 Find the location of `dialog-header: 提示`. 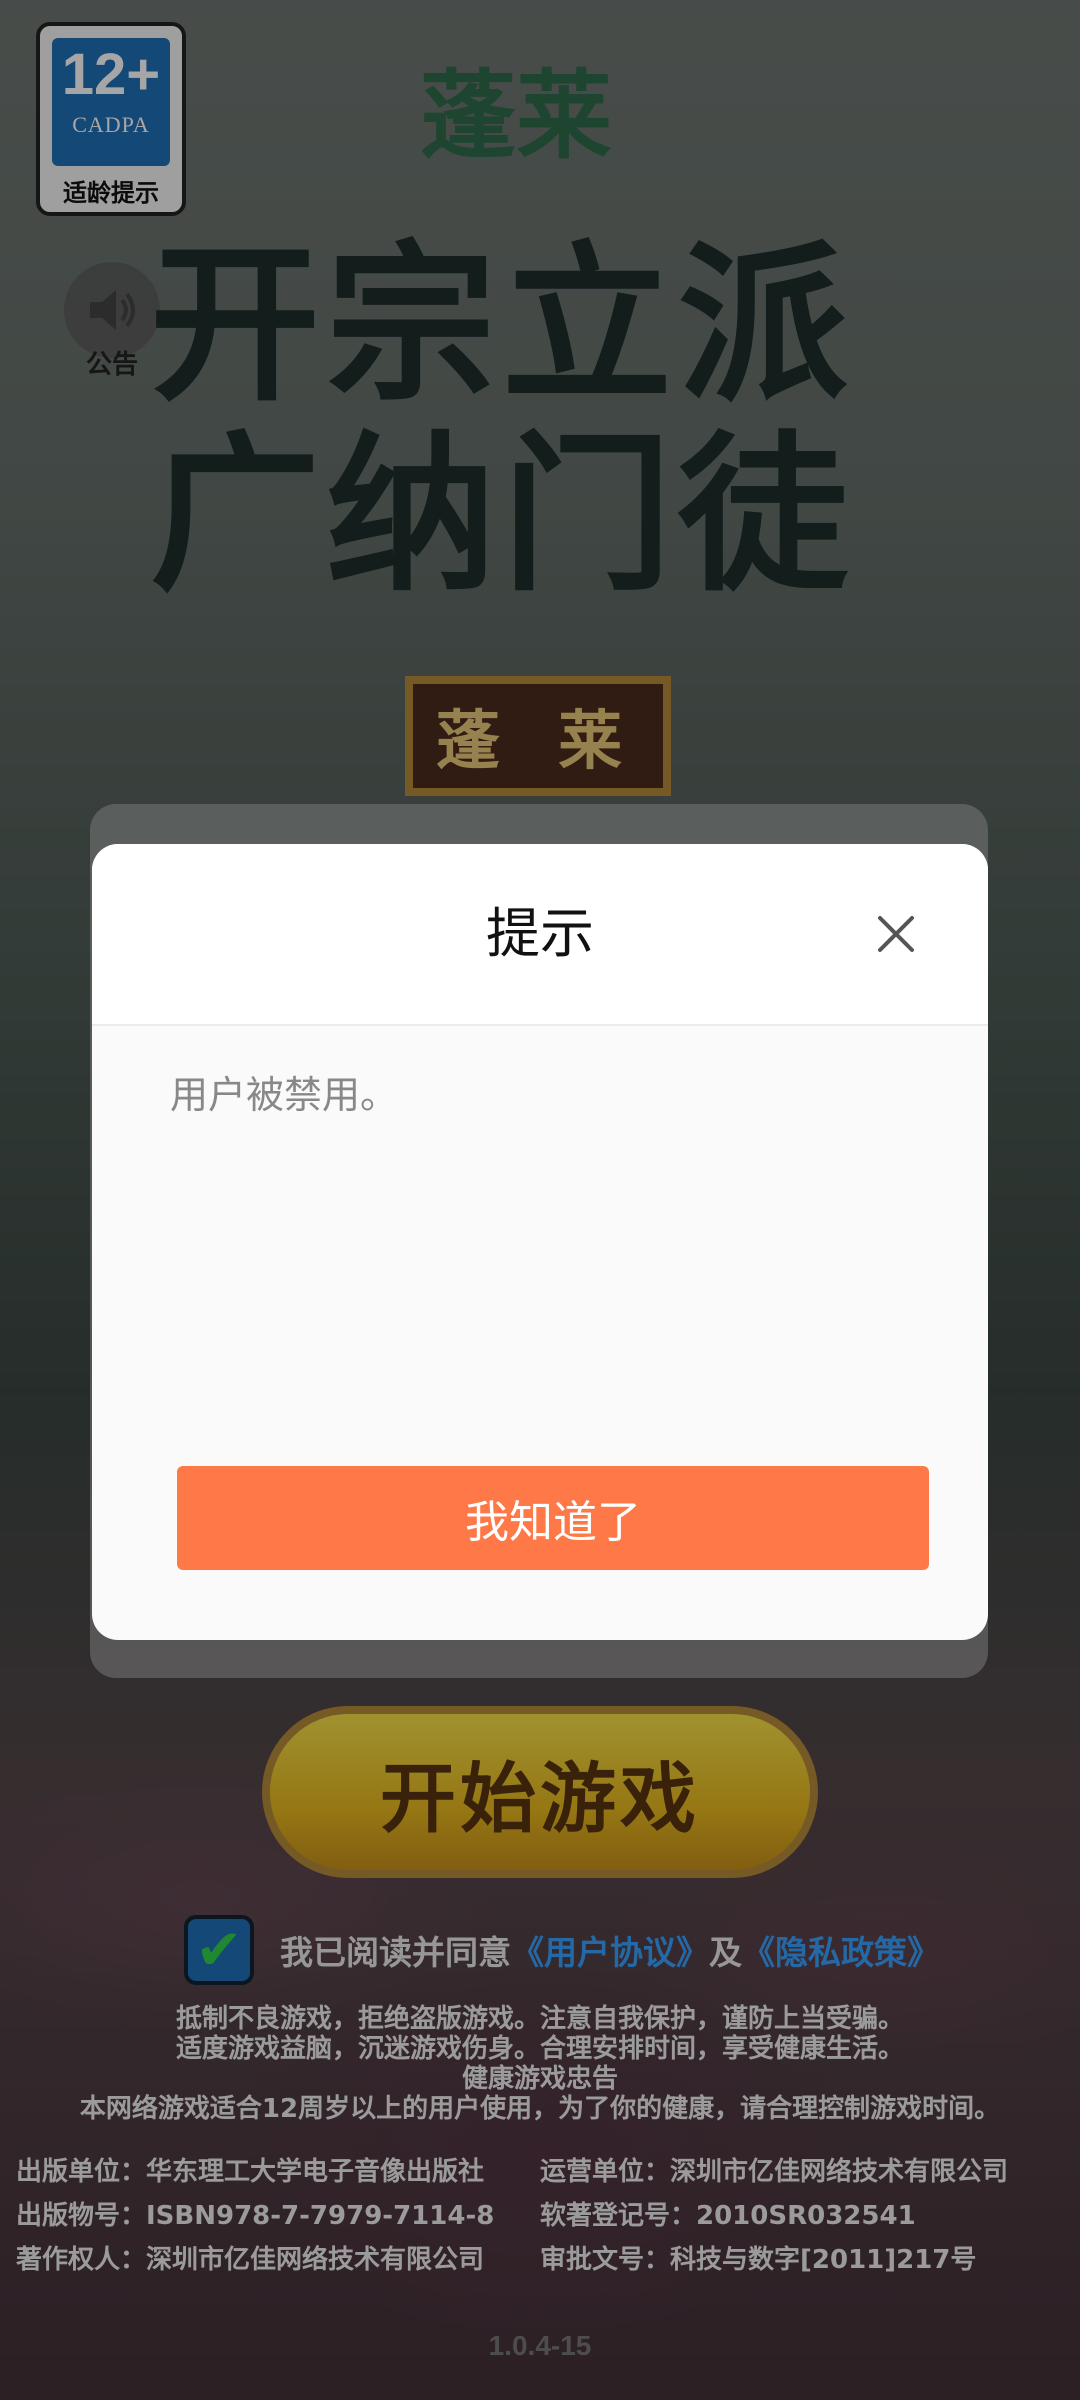

dialog-header: 提示 is located at coordinates (540, 935).